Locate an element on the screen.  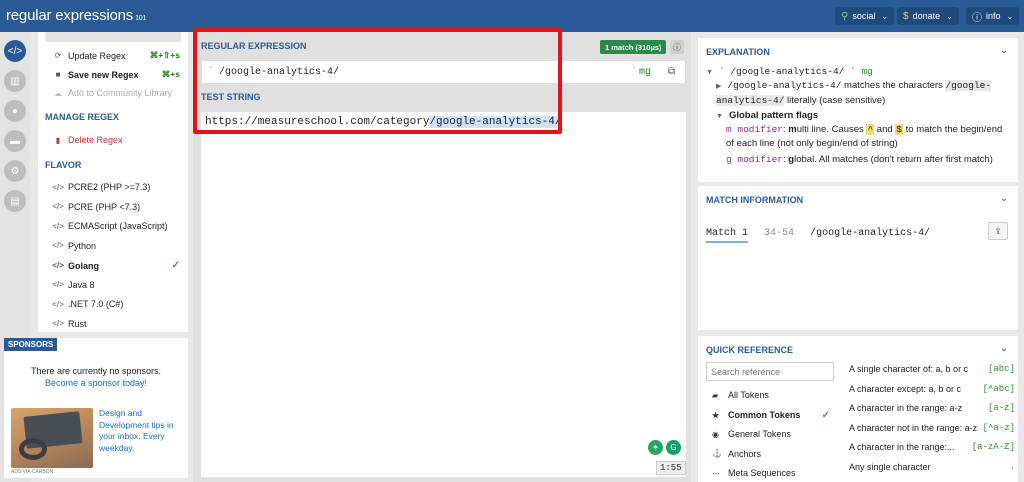
info-button: ⓘ info ⌄ is located at coordinates (993, 16).